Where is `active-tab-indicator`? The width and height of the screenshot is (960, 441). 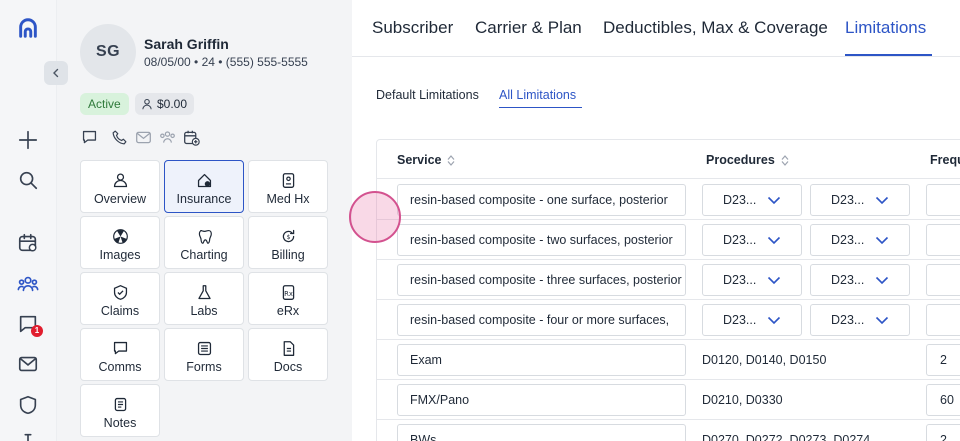 active-tab-indicator is located at coordinates (888, 55).